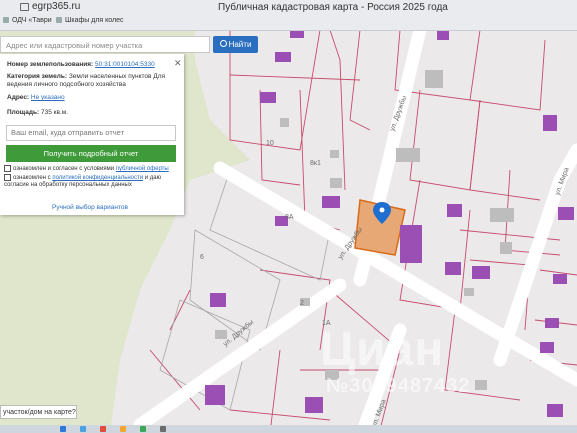  I want to click on bookmarks-bar: ОДЧ «Таври Шкафы для колес, so click(288, 23).